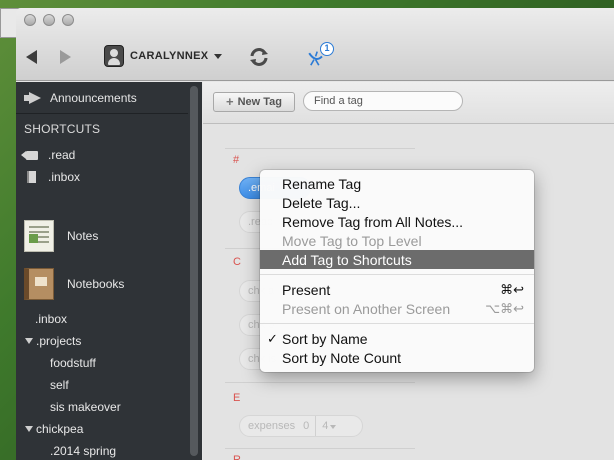 The height and width of the screenshot is (460, 614). I want to click on zoom-window-button, so click(68, 20).